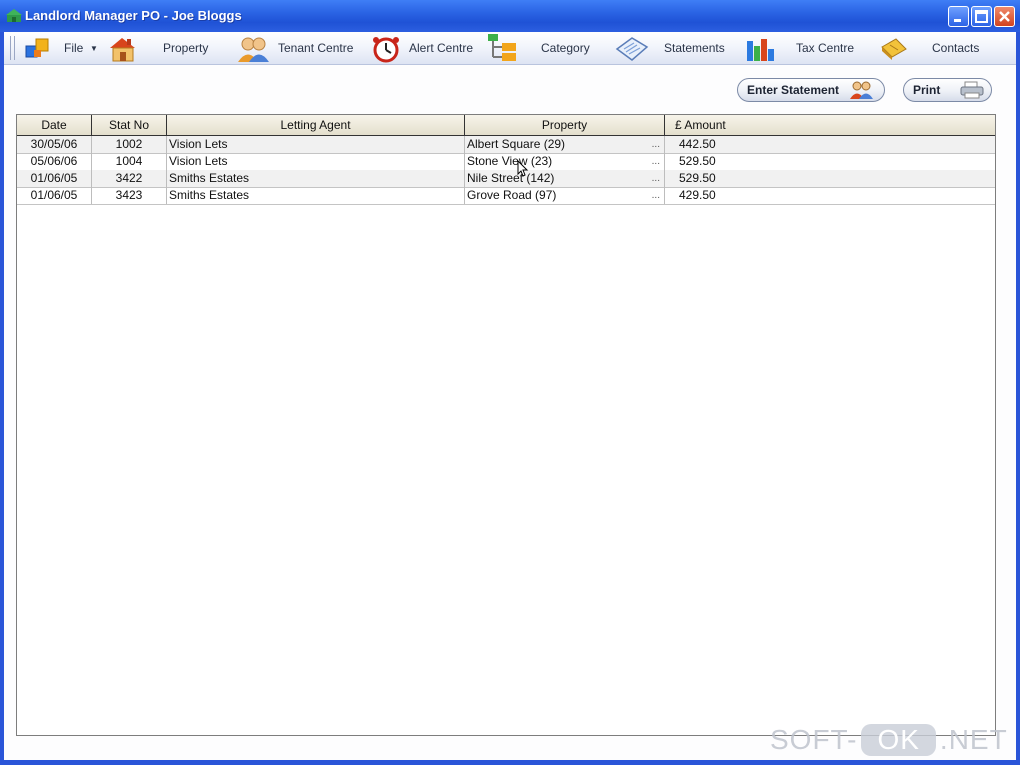 This screenshot has width=1020, height=765. What do you see at coordinates (386, 50) in the screenshot?
I see `alarm-clock-icon` at bounding box center [386, 50].